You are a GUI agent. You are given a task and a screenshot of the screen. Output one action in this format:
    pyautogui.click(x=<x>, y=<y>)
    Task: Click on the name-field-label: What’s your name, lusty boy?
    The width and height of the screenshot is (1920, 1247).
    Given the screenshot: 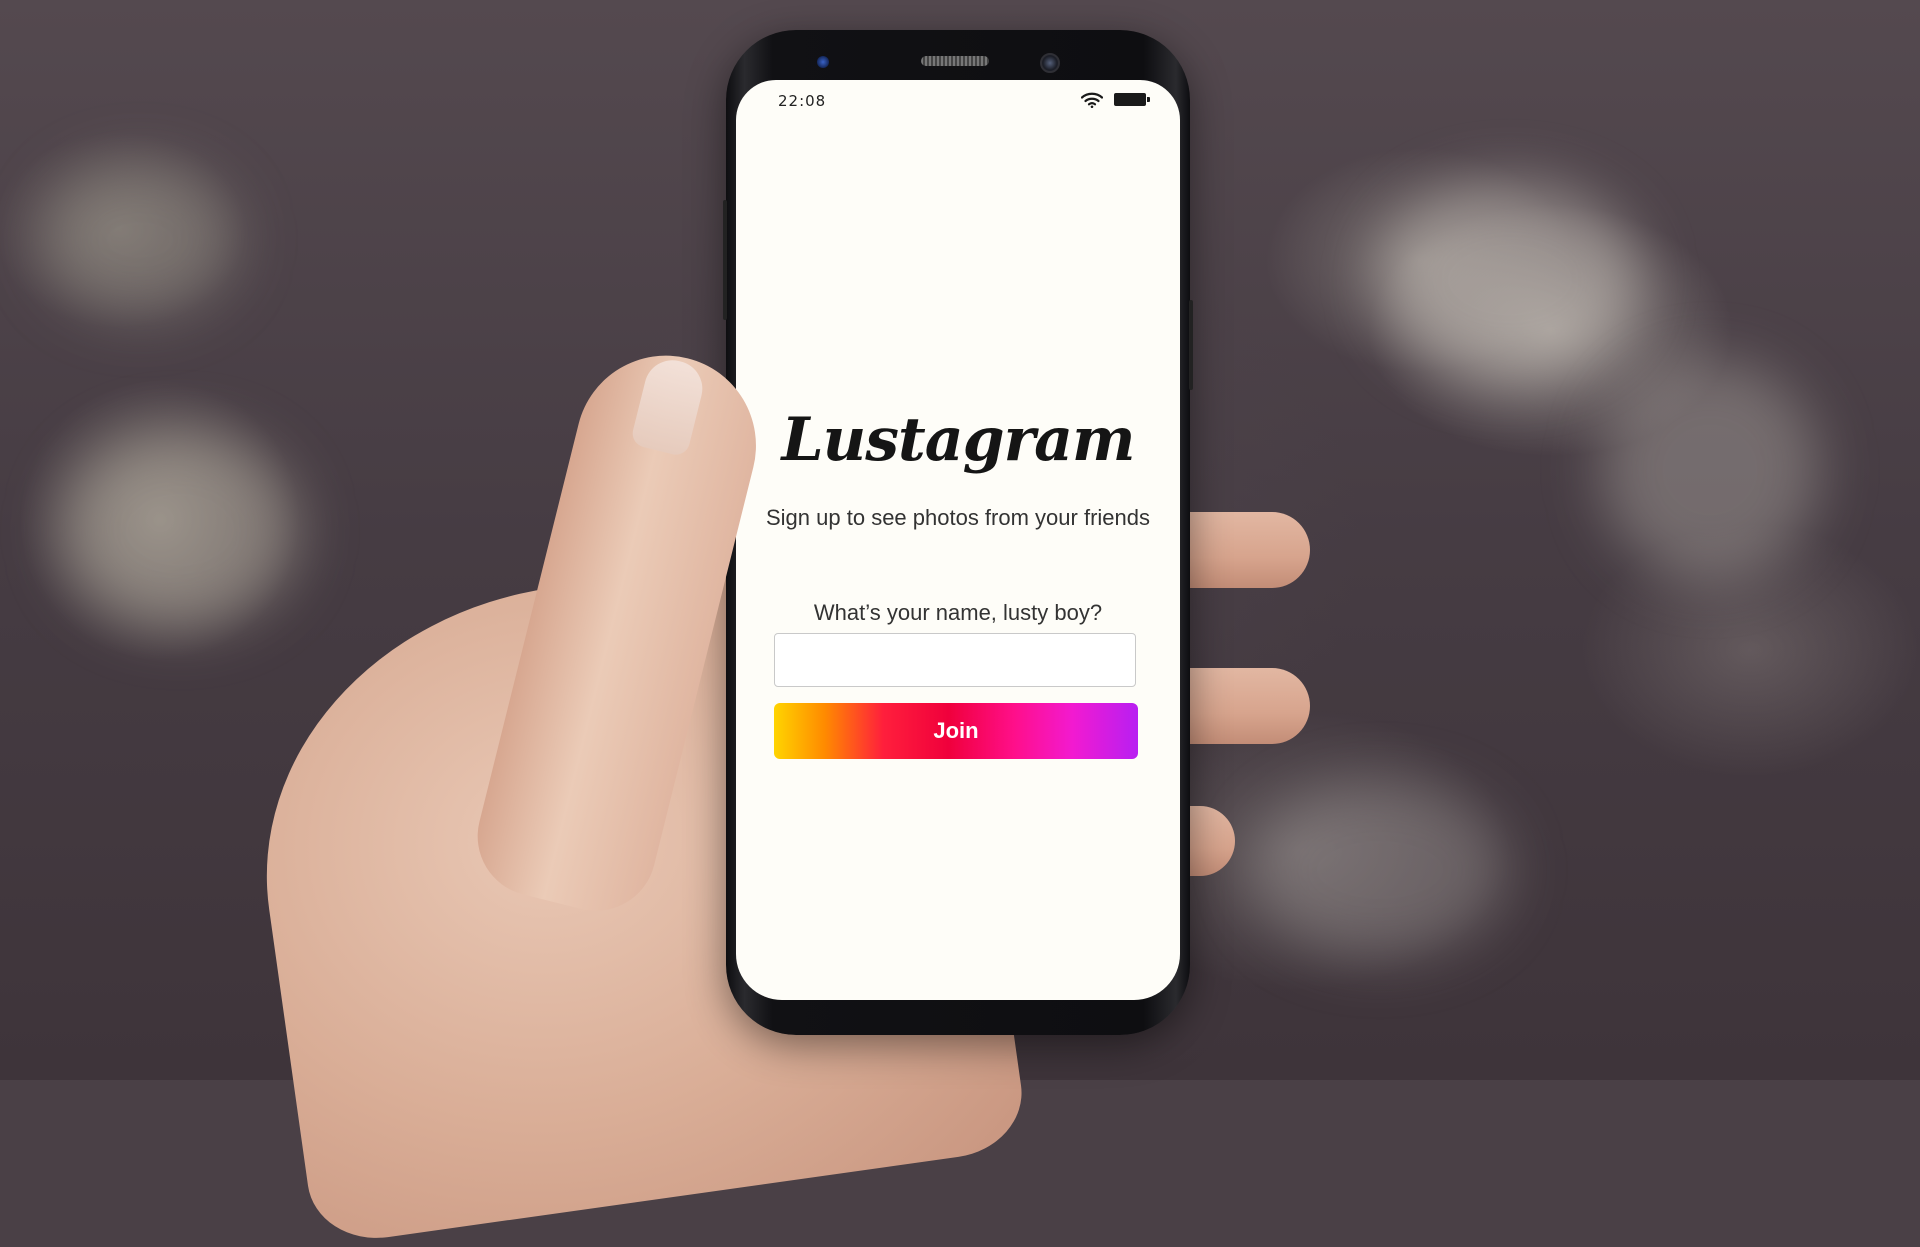 What is the action you would take?
    pyautogui.click(x=958, y=612)
    